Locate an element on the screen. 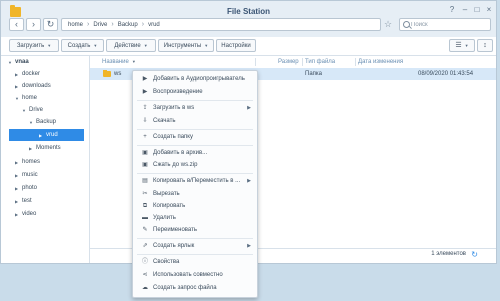  info-icon: ⓘ is located at coordinates (144, 262).